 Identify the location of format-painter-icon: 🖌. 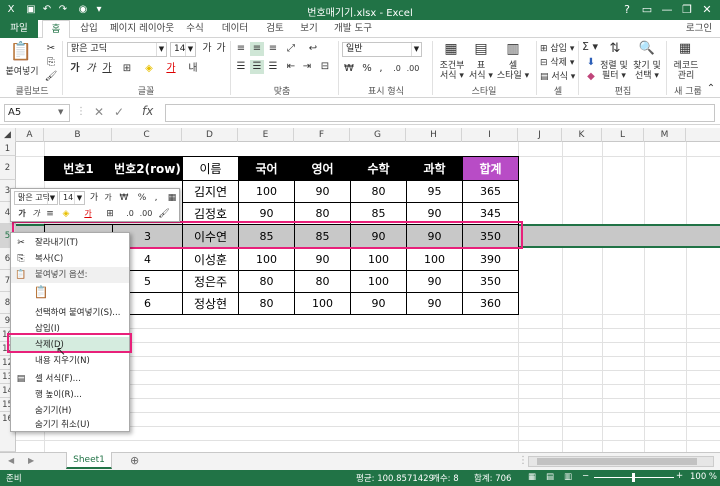
(164, 214).